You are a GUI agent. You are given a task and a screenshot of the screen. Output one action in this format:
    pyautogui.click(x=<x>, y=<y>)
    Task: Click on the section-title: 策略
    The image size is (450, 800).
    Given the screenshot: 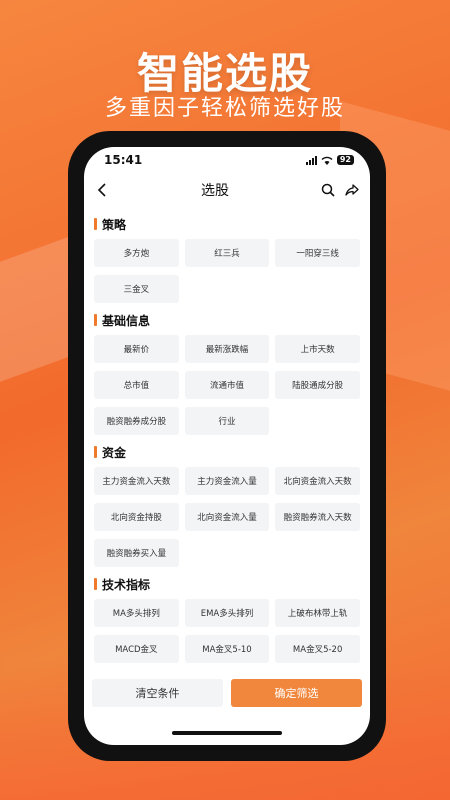 What is the action you would take?
    pyautogui.click(x=227, y=224)
    